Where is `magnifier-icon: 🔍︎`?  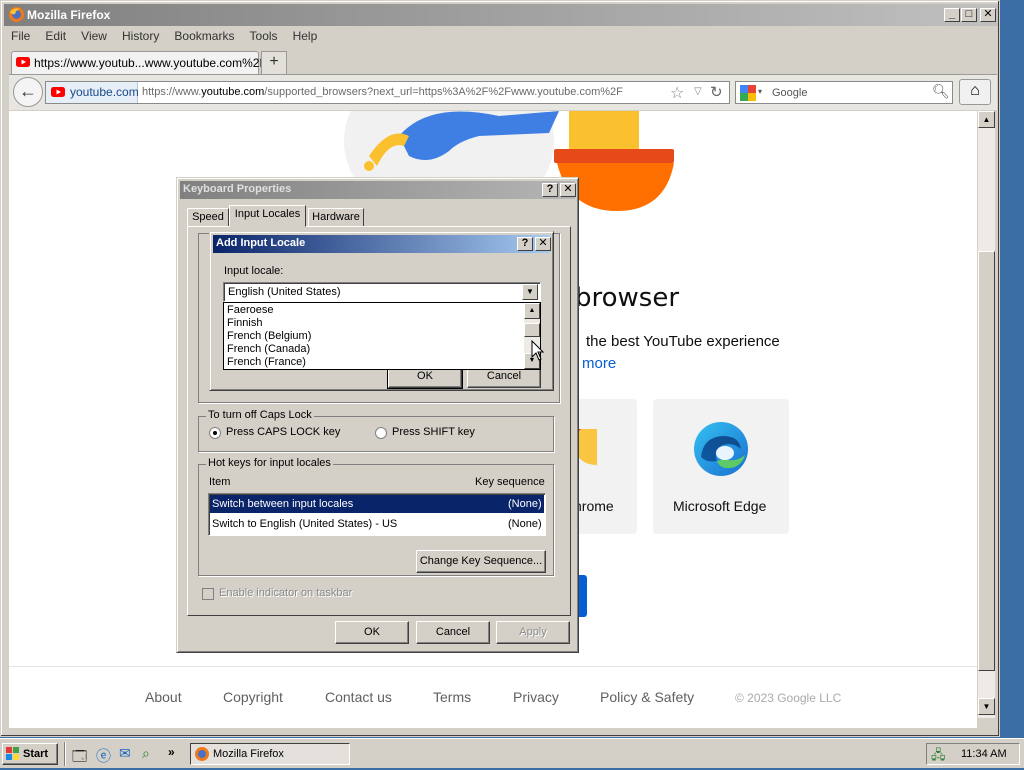
magnifier-icon: 🔍︎ is located at coordinates (941, 91).